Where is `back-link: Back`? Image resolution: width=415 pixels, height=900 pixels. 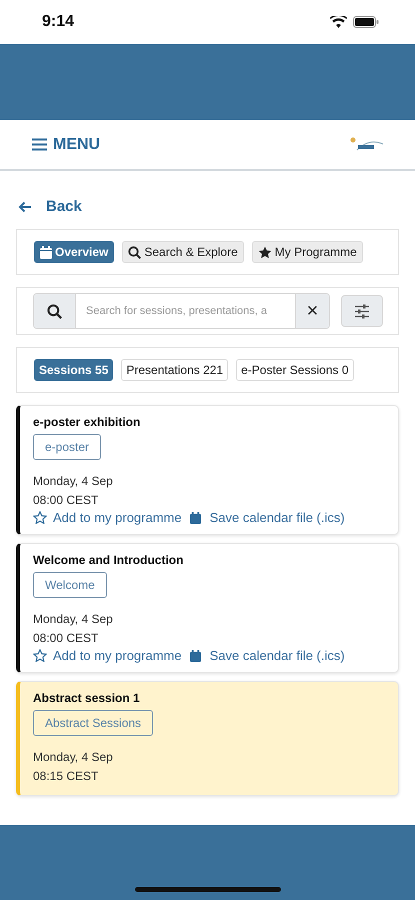 back-link: Back is located at coordinates (50, 206).